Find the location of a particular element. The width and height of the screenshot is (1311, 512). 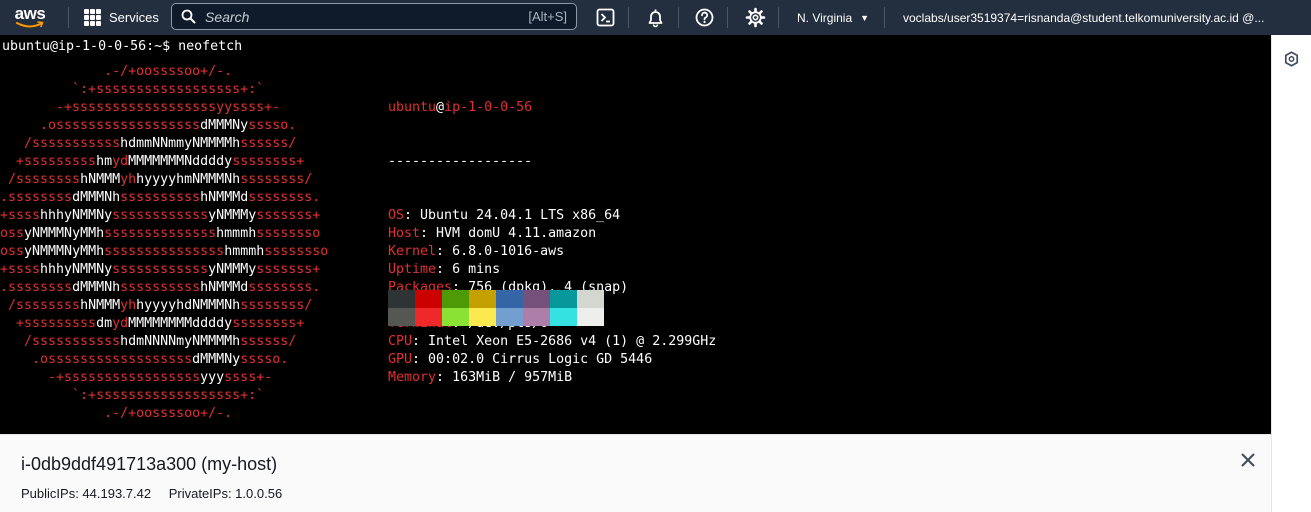

ascii-segment: ssssssssssssss is located at coordinates (160, 233).